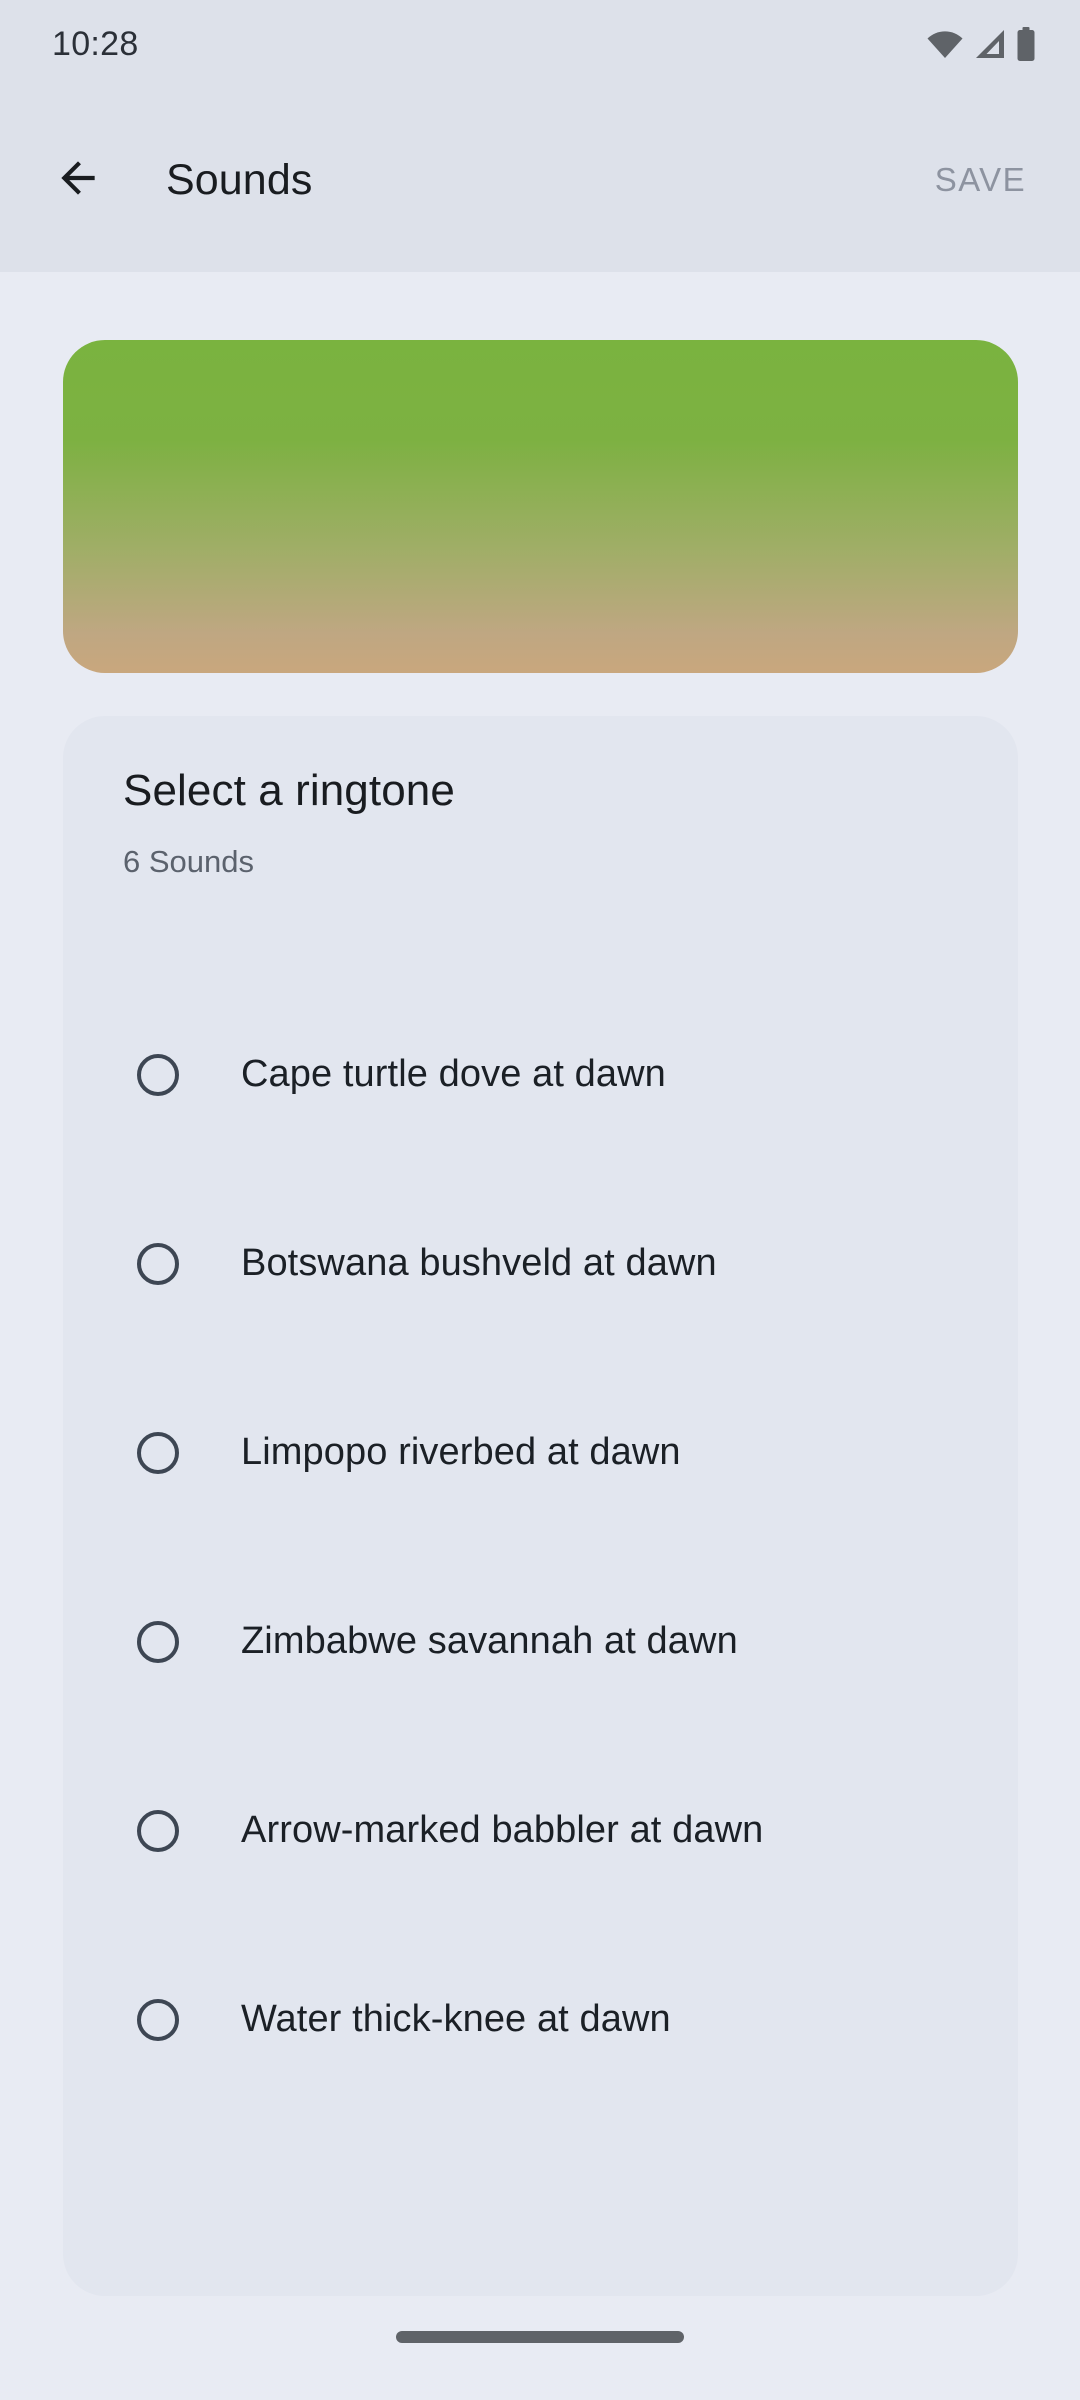  What do you see at coordinates (1026, 44) in the screenshot?
I see `battery-icon` at bounding box center [1026, 44].